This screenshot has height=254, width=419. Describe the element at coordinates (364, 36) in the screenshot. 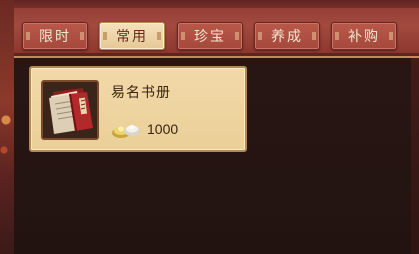

I see `tab-restock: 补购` at that location.